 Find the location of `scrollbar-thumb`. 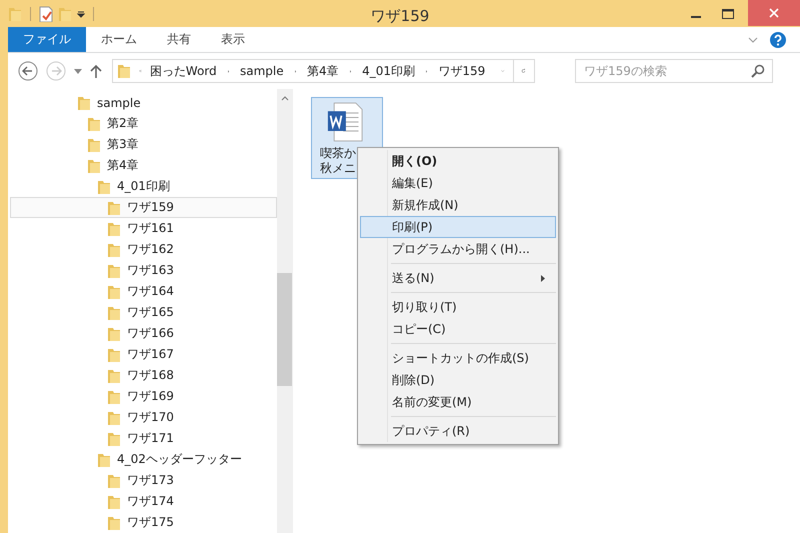

scrollbar-thumb is located at coordinates (284, 329).